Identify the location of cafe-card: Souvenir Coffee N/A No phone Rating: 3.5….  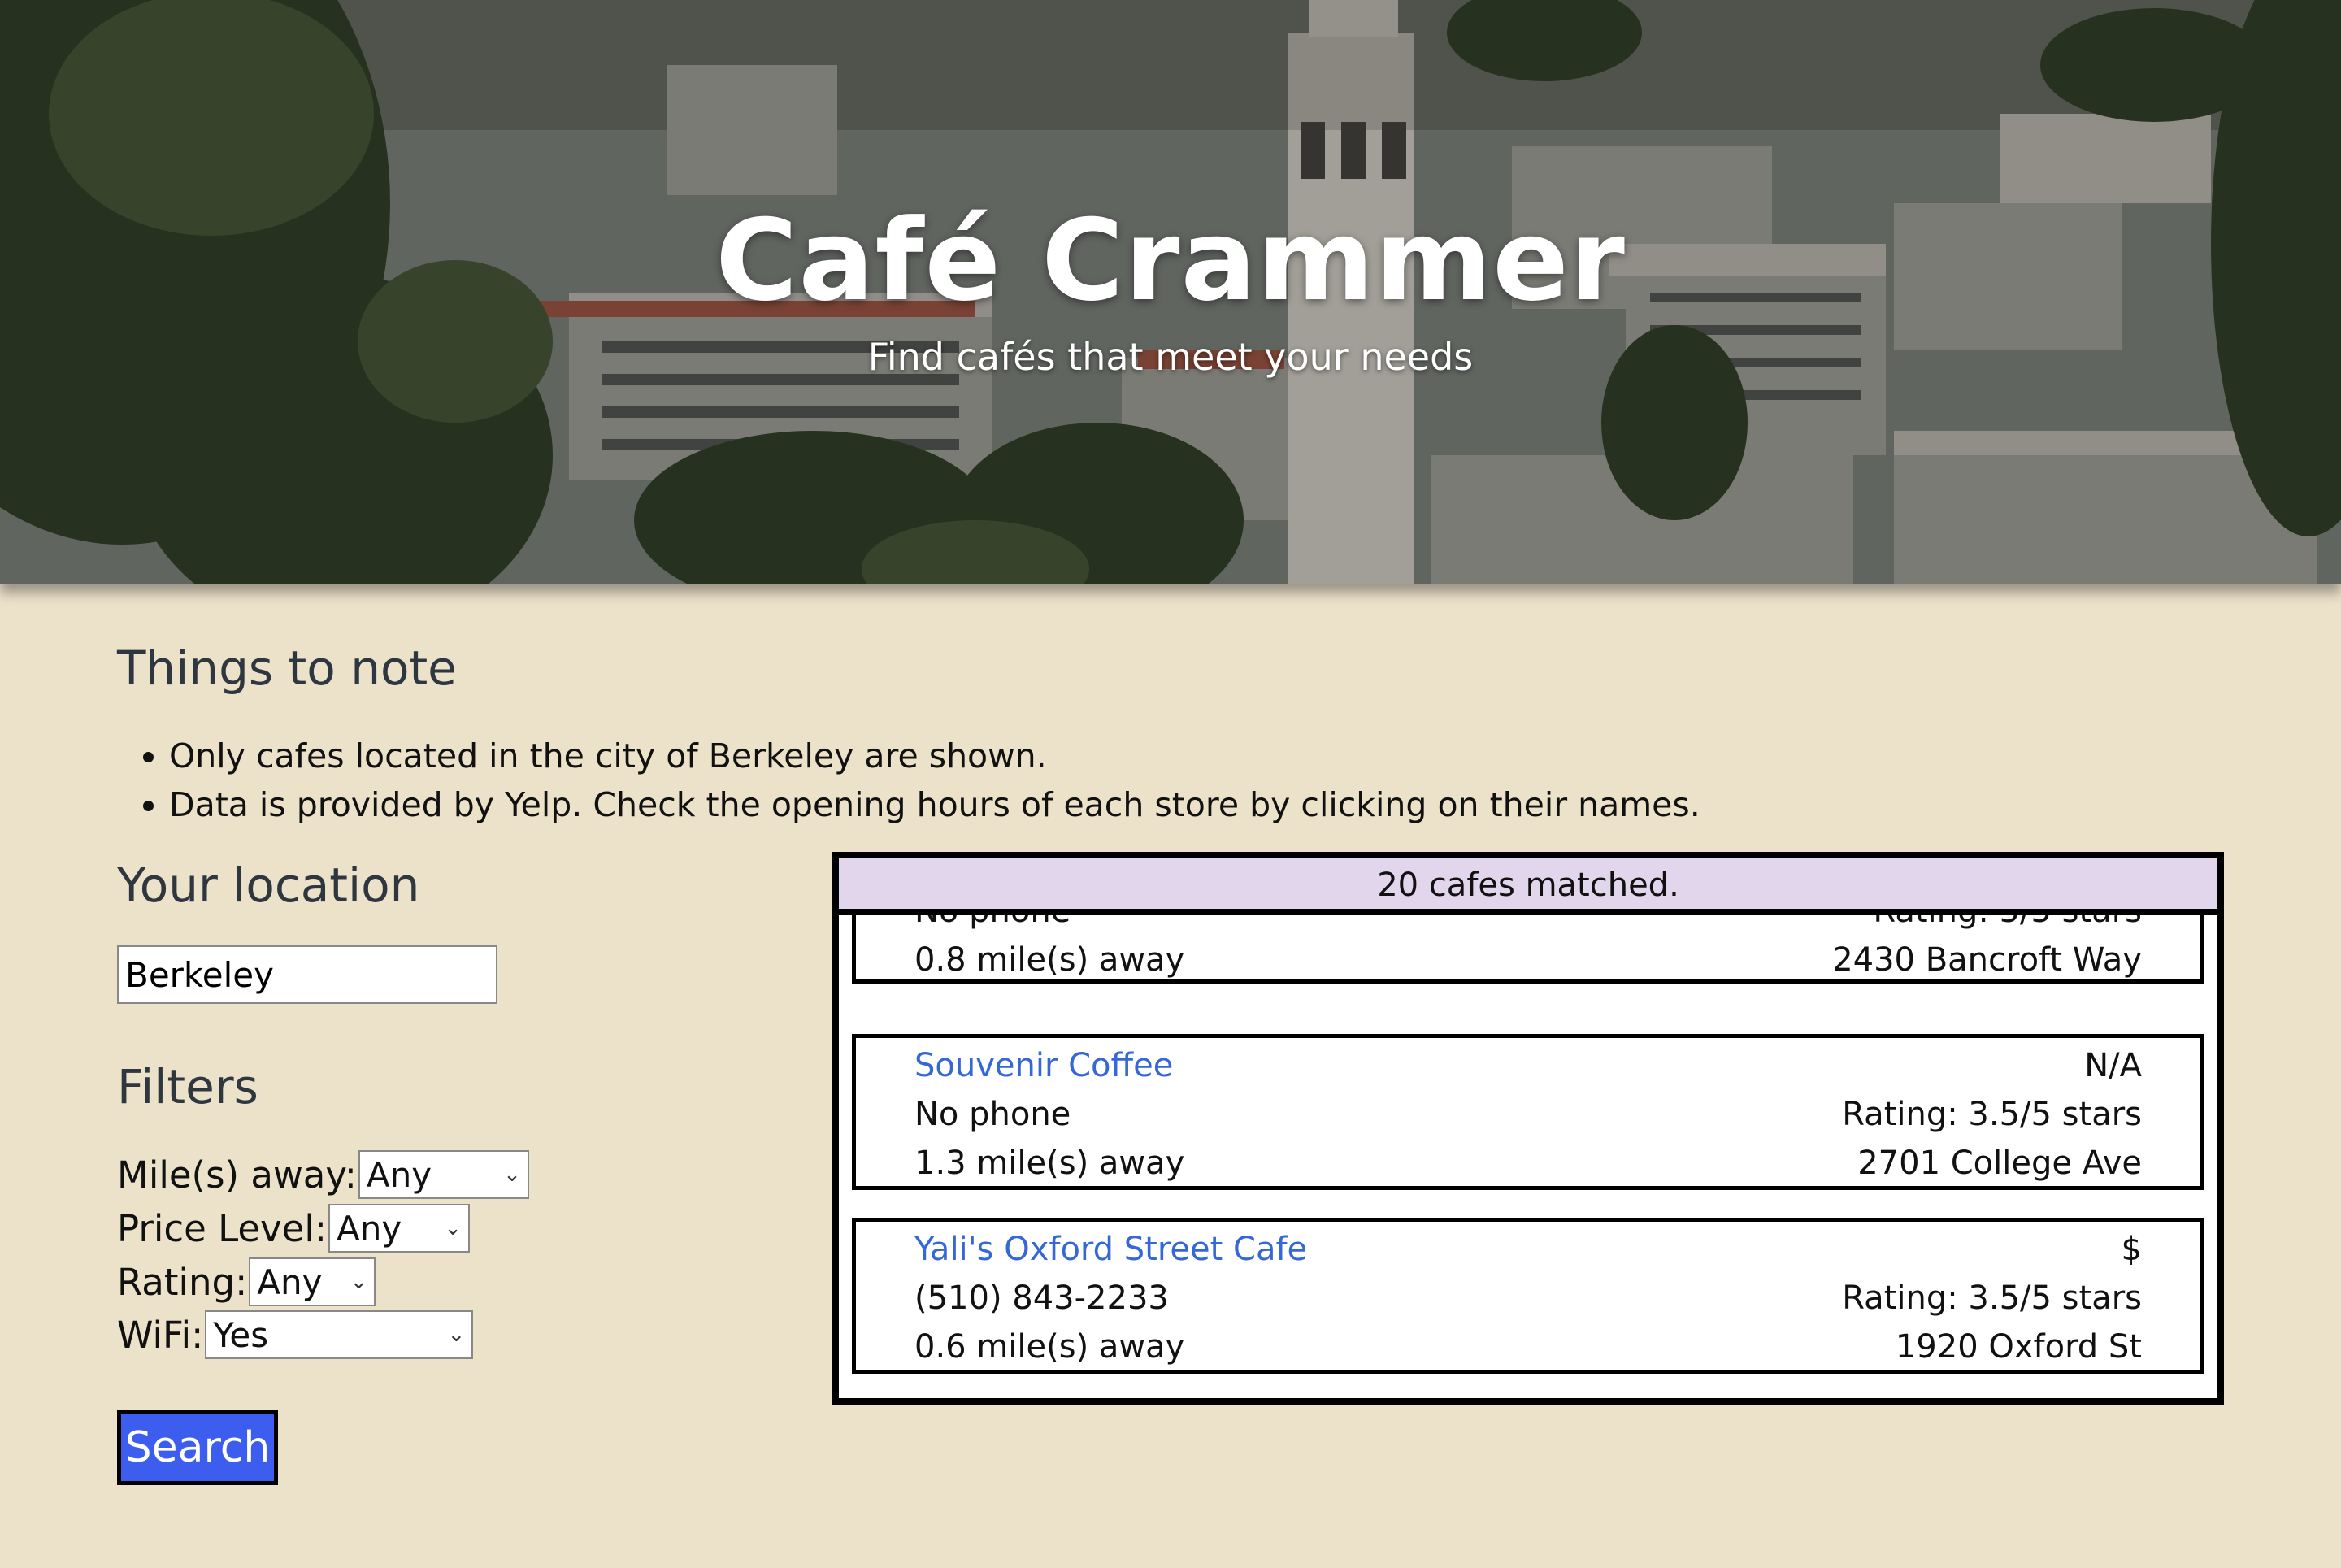
(1528, 1112).